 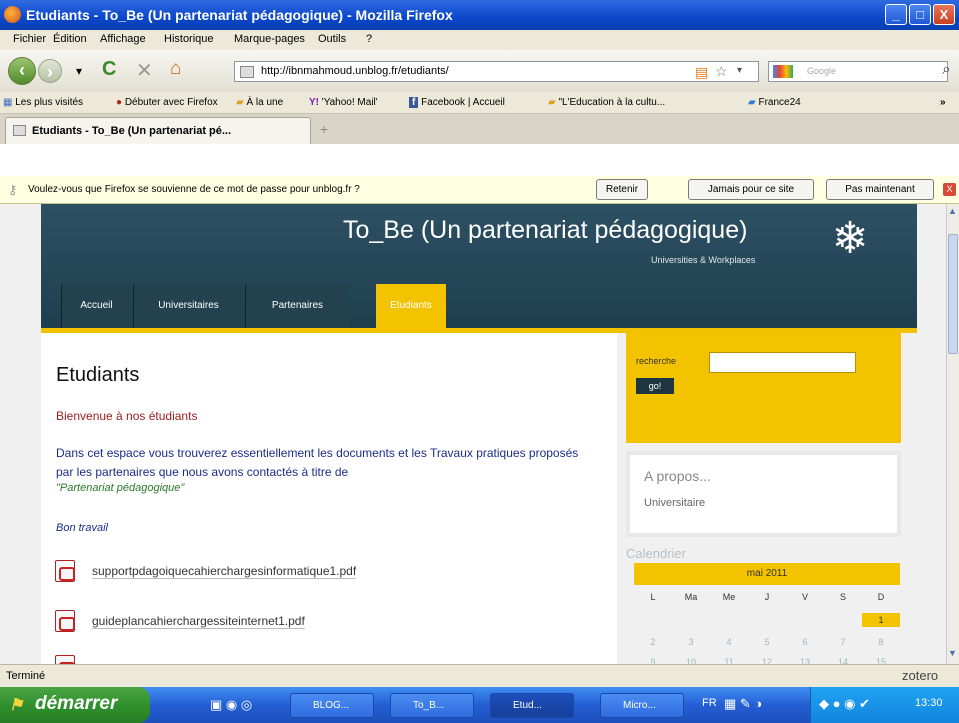 What do you see at coordinates (920, 675) in the screenshot?
I see `zotero-button: zotero` at bounding box center [920, 675].